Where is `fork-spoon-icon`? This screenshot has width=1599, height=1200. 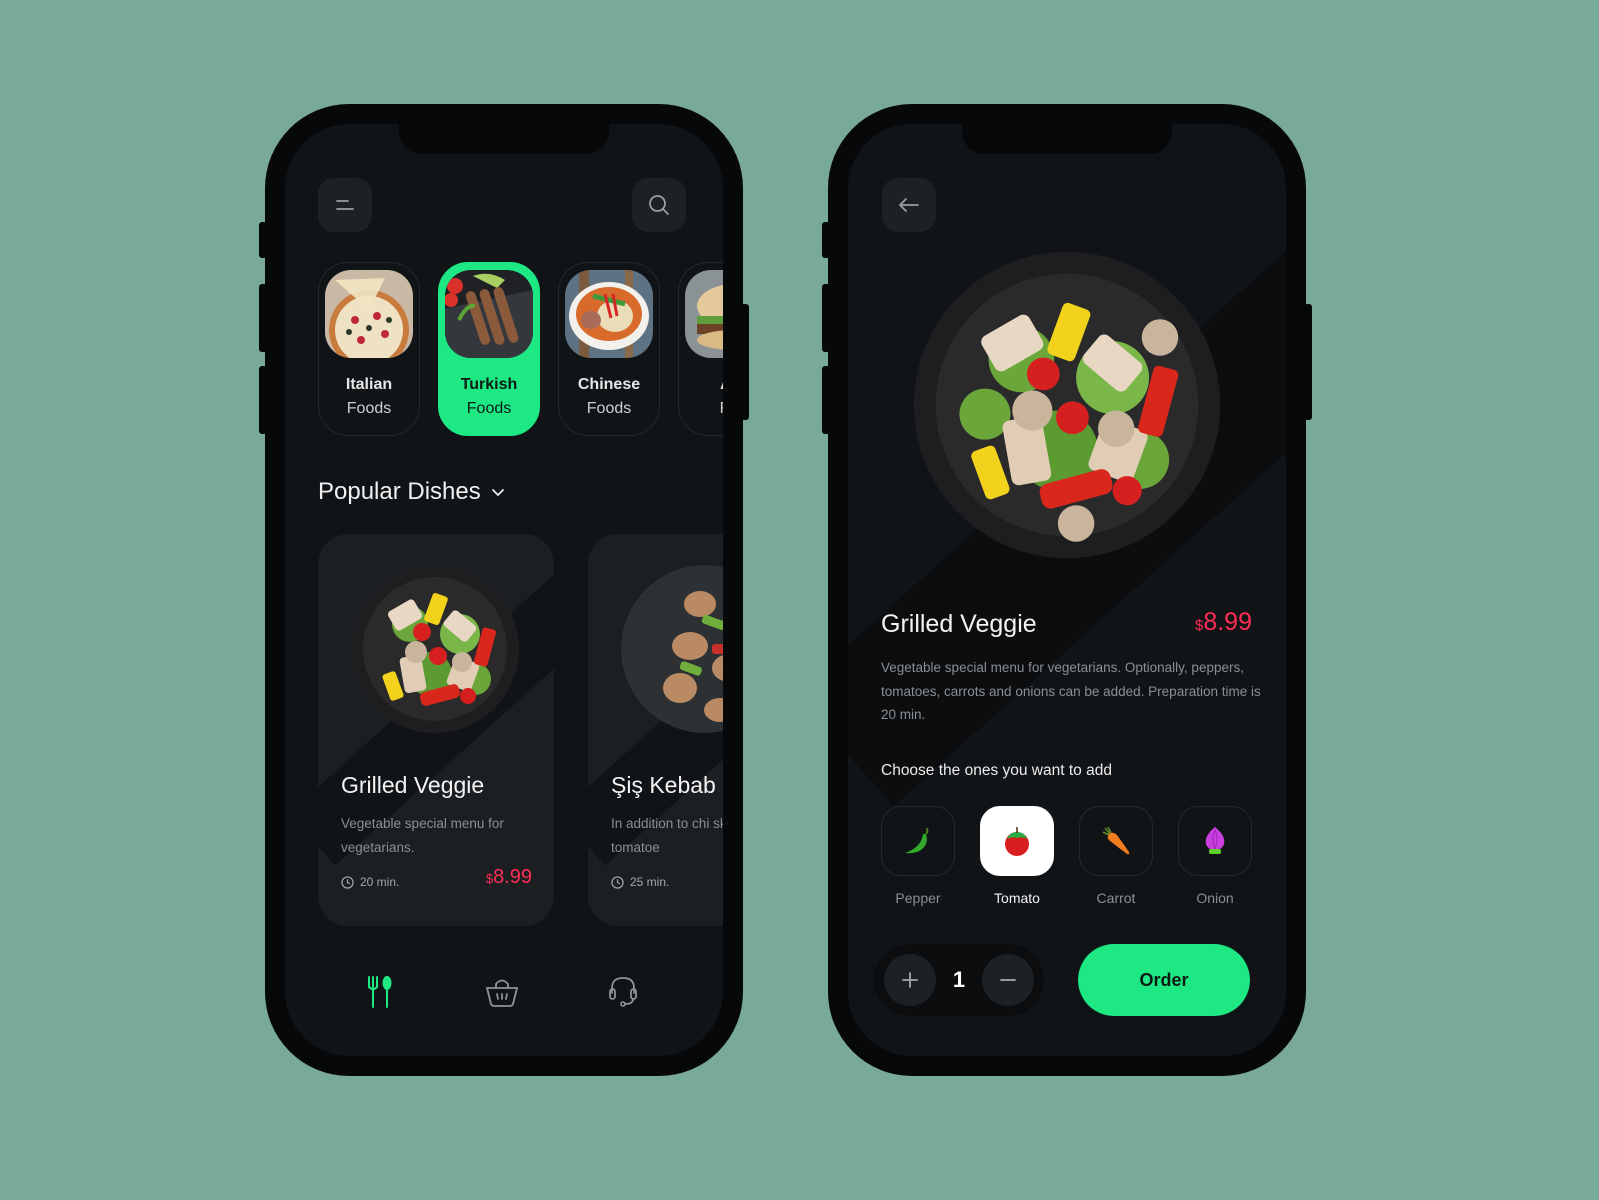 fork-spoon-icon is located at coordinates (380, 992).